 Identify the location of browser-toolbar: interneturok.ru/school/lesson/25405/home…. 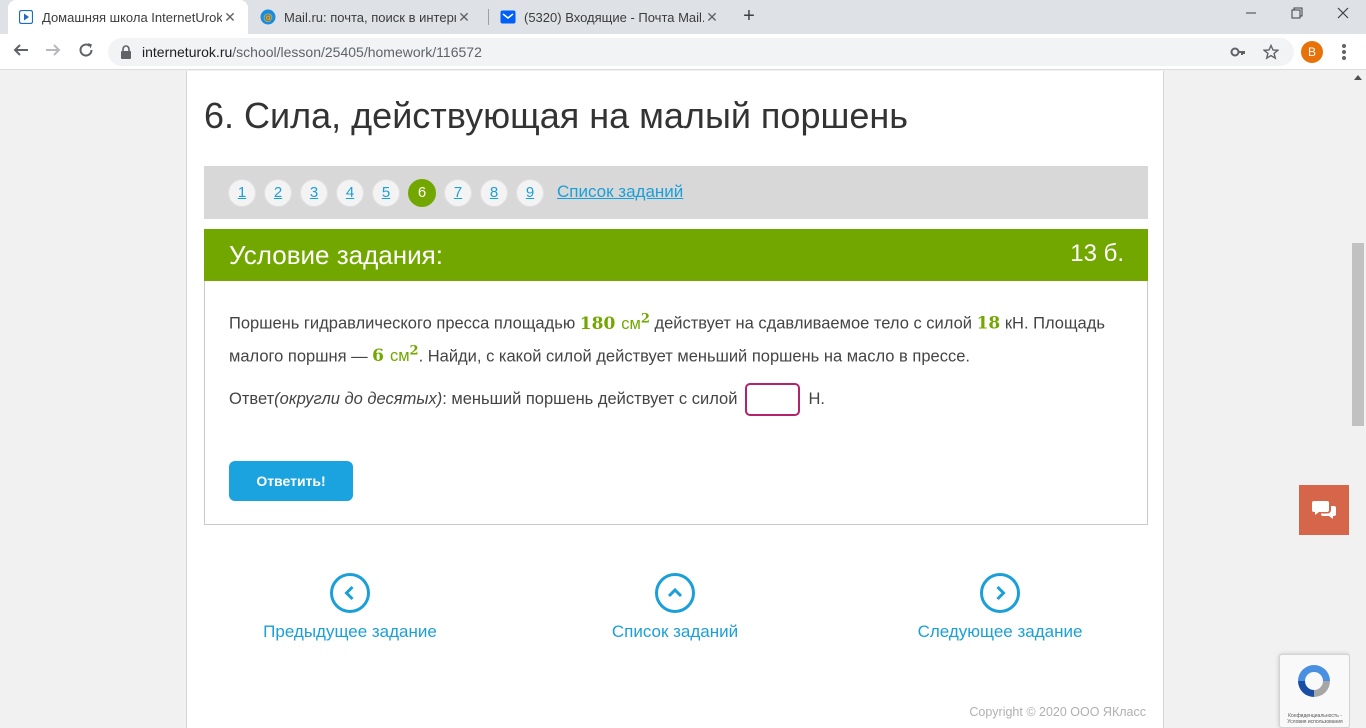
(683, 52).